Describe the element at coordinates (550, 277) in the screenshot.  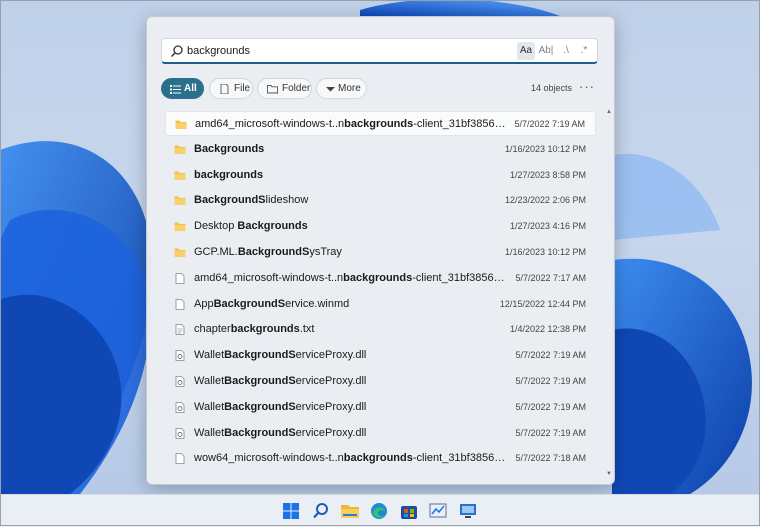
I see `result-date: 5/7/2022 7:17 AM` at that location.